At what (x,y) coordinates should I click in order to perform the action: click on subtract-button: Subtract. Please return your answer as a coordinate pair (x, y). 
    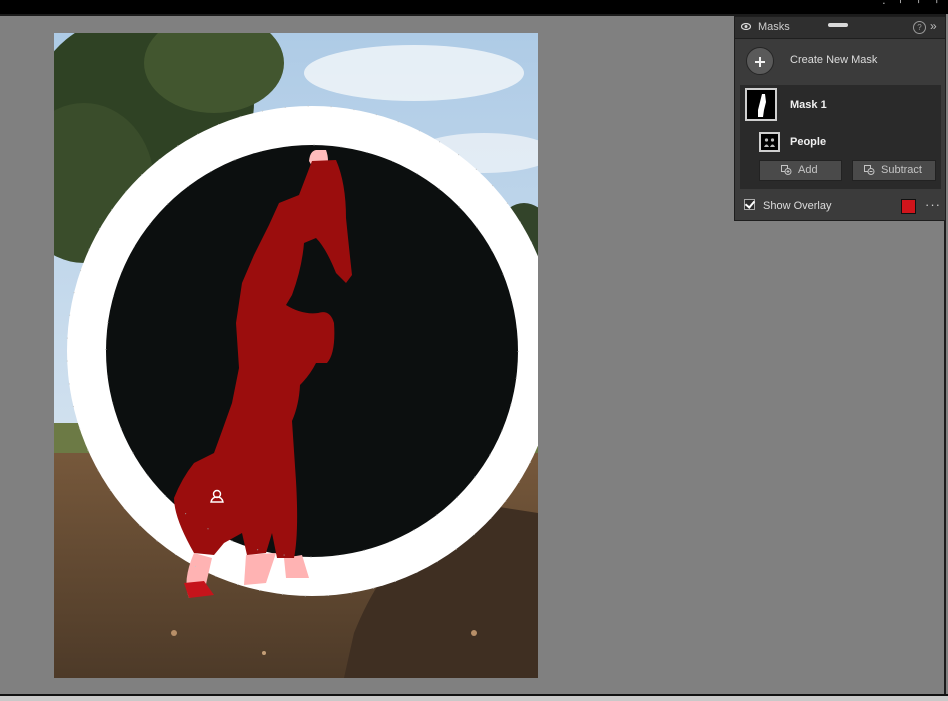
    Looking at the image, I should click on (894, 170).